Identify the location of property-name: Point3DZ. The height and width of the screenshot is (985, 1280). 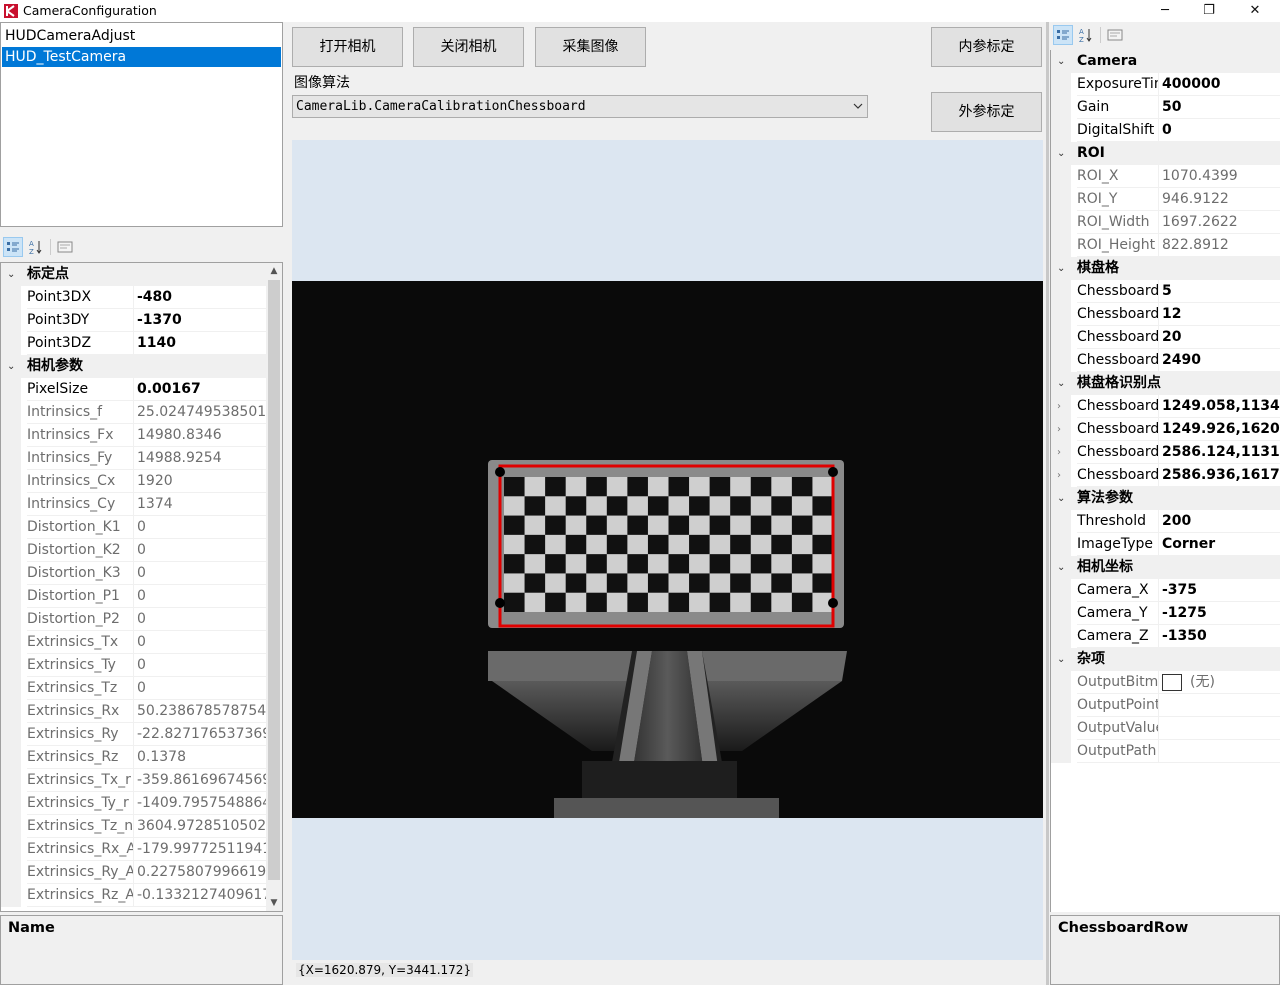
(80, 343).